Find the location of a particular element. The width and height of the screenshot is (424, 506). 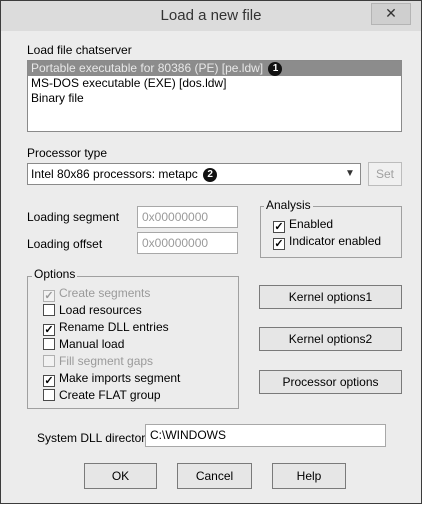

loading-offset-label: Loading offset is located at coordinates (64, 244).